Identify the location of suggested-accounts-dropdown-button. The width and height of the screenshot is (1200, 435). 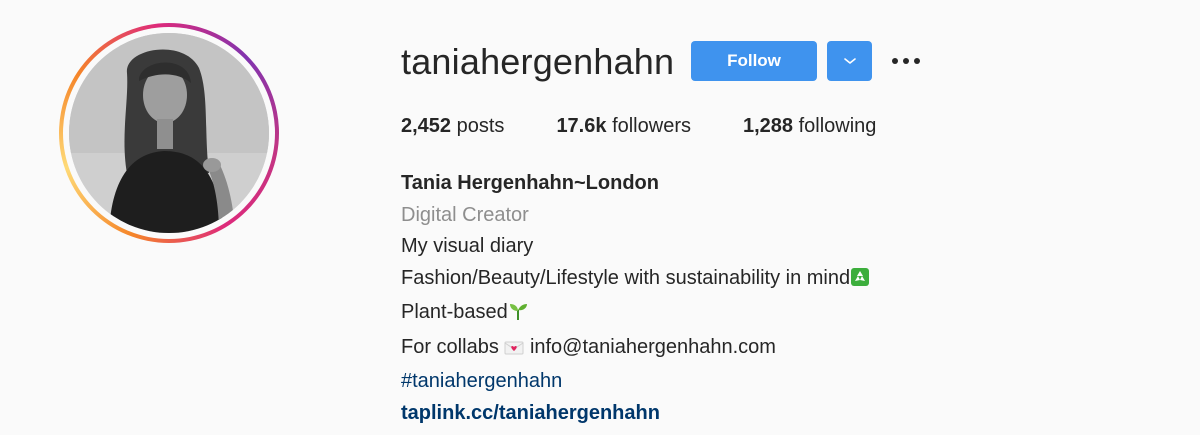
(849, 61).